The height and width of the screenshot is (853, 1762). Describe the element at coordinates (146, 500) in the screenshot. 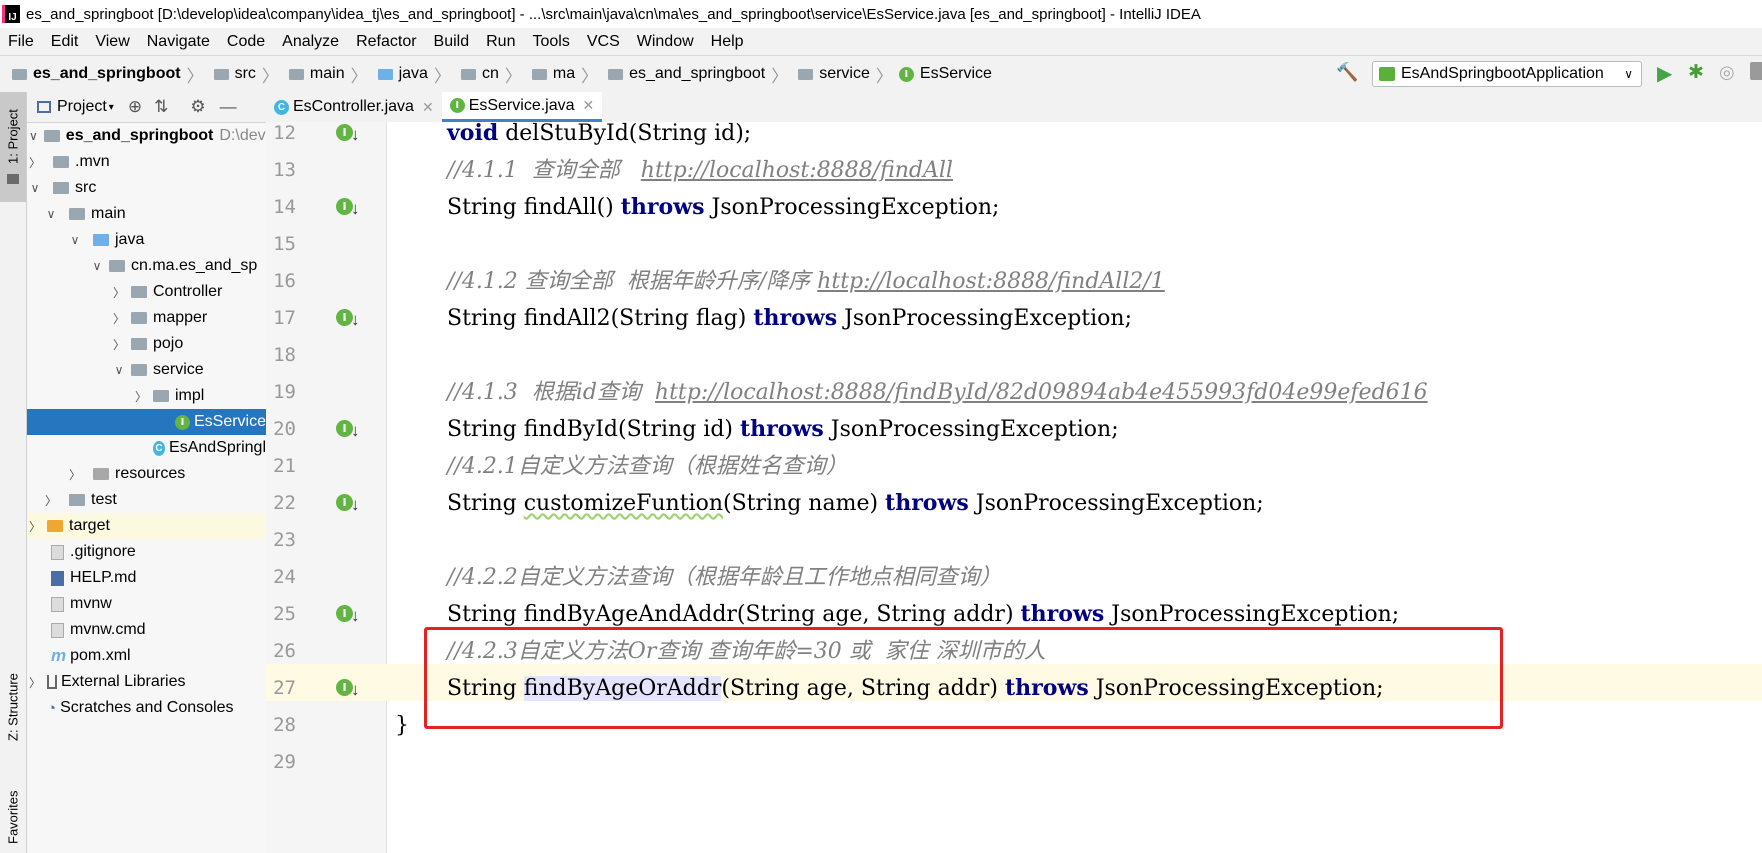

I see `tree-item-test: 〉 test` at that location.